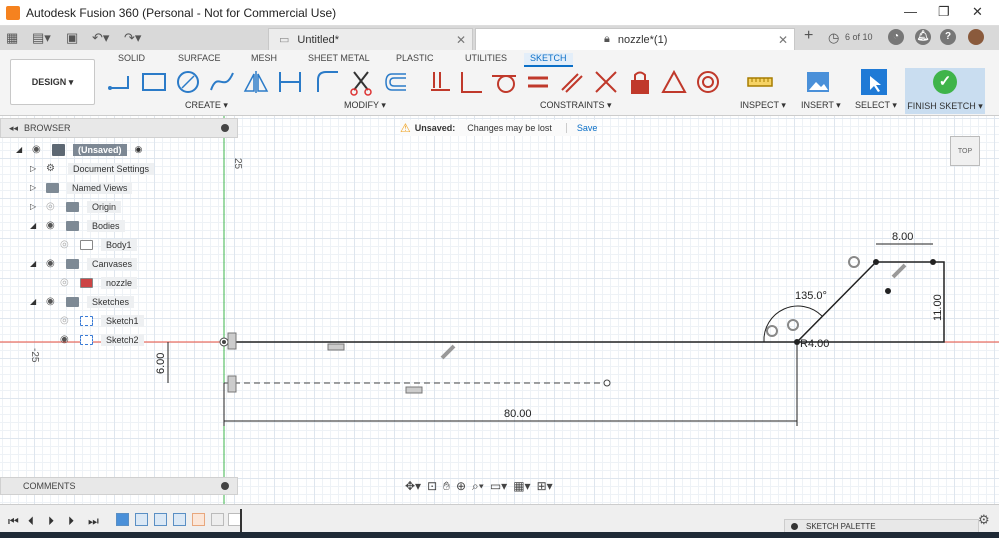  What do you see at coordinates (965, 151) in the screenshot?
I see `view-cube: TOP` at bounding box center [965, 151].